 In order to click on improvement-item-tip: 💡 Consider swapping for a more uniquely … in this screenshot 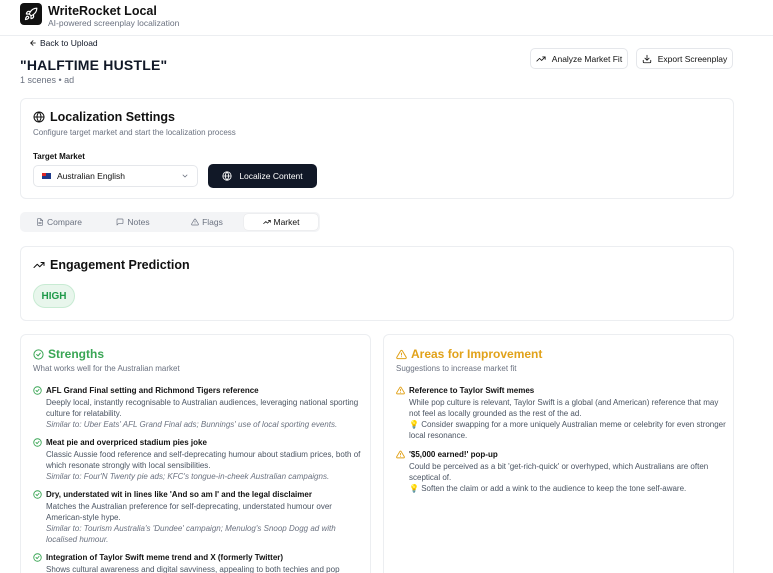, I will do `click(567, 430)`.